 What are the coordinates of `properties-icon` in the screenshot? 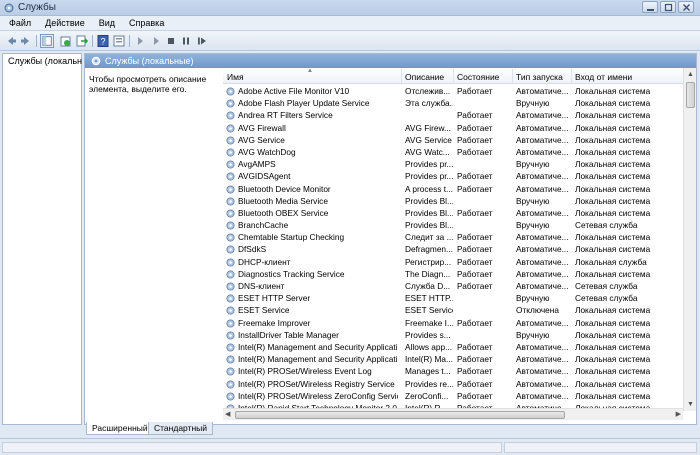 It's located at (119, 41).